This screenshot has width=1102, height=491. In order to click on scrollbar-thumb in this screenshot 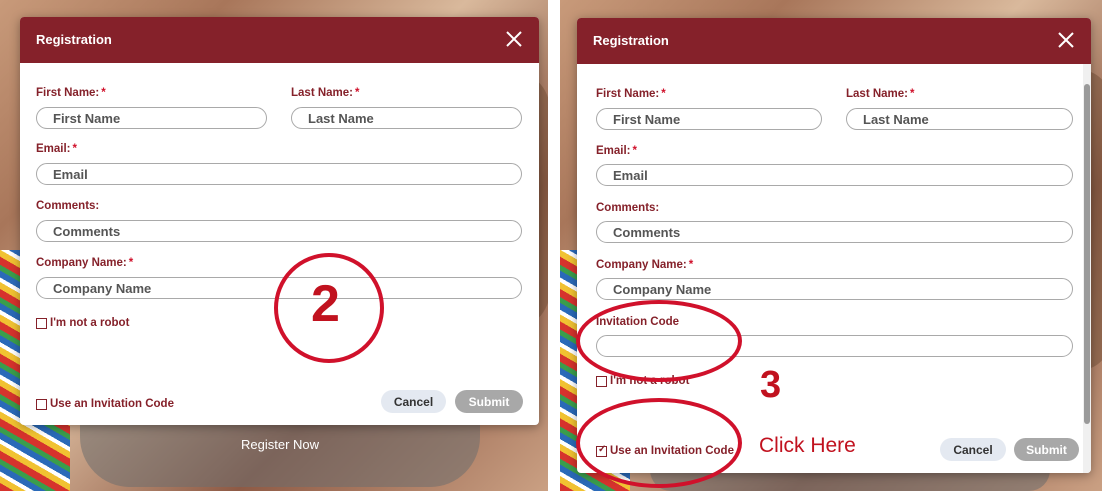, I will do `click(1087, 254)`.